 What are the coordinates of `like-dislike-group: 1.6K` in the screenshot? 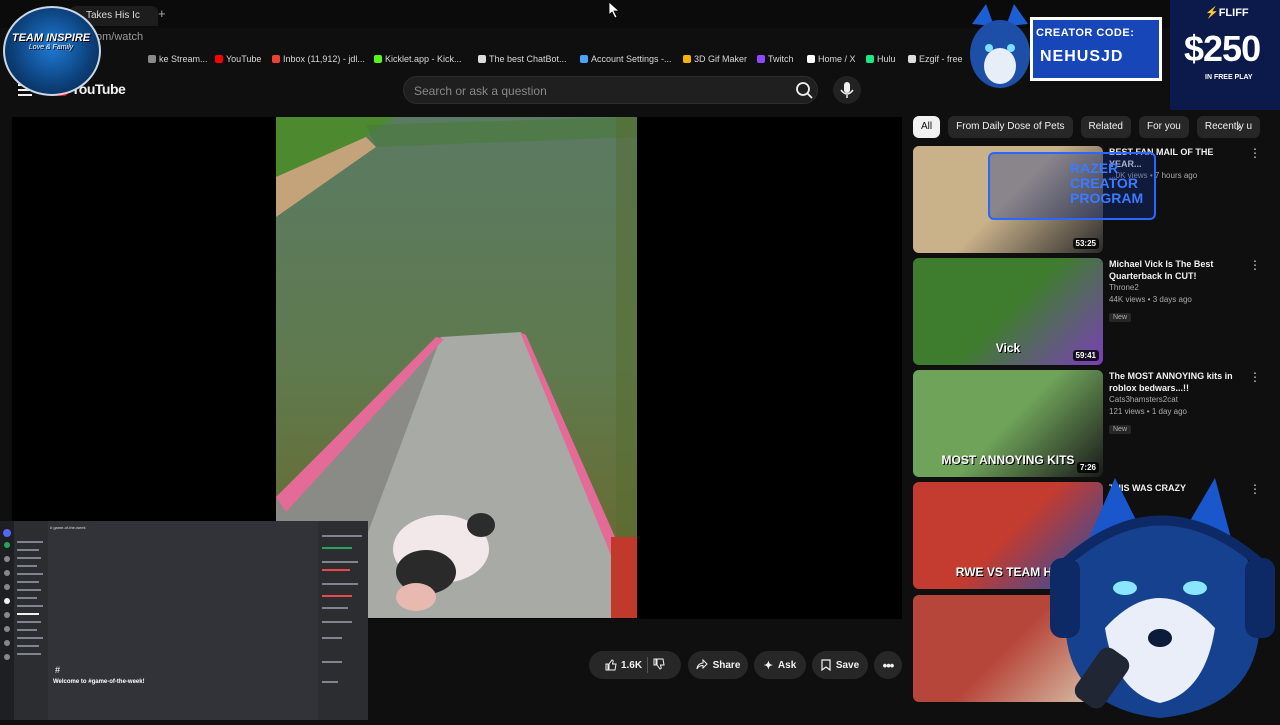 It's located at (635, 665).